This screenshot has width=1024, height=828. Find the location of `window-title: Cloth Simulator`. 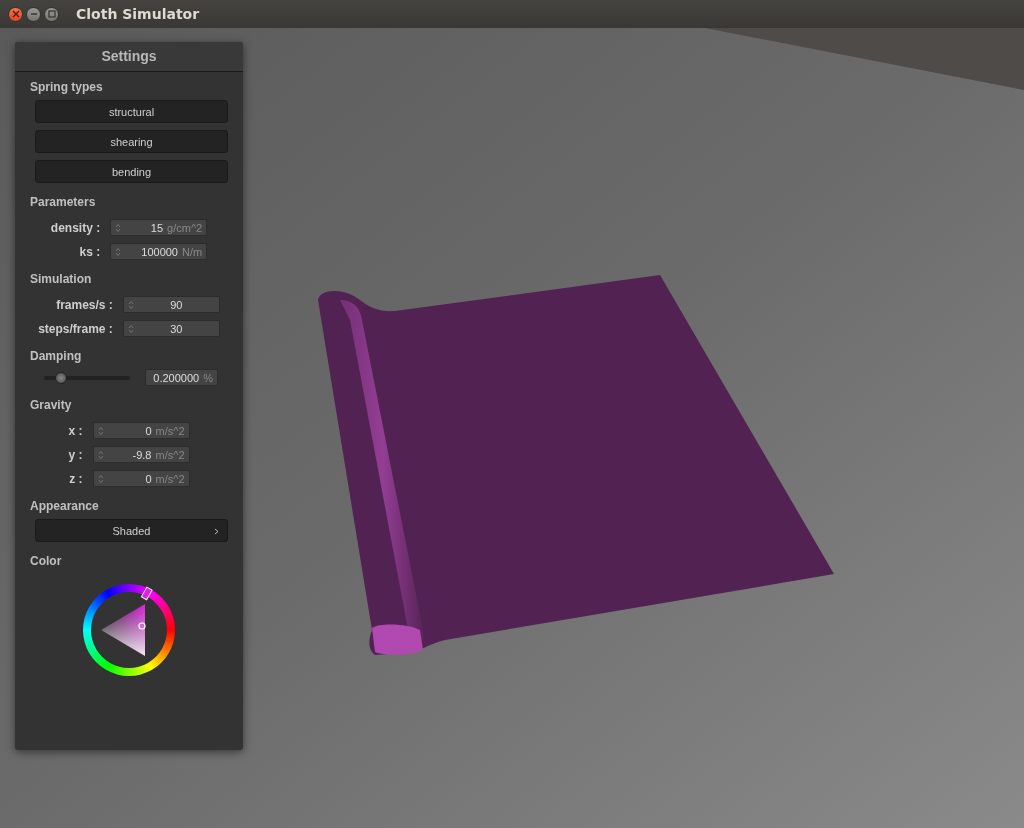

window-title: Cloth Simulator is located at coordinates (138, 14).